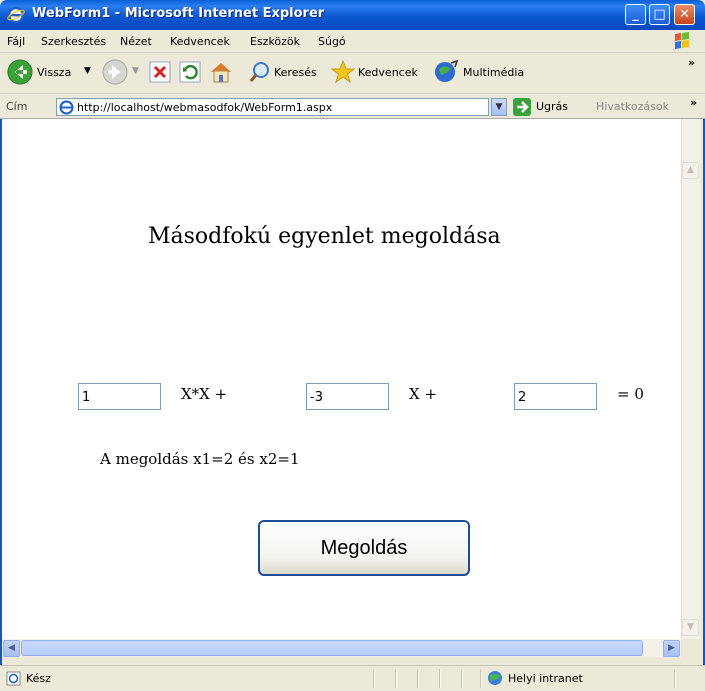 This screenshot has height=691, width=705. Describe the element at coordinates (499, 107) in the screenshot. I see `address-dropdown-icon: ▼` at that location.